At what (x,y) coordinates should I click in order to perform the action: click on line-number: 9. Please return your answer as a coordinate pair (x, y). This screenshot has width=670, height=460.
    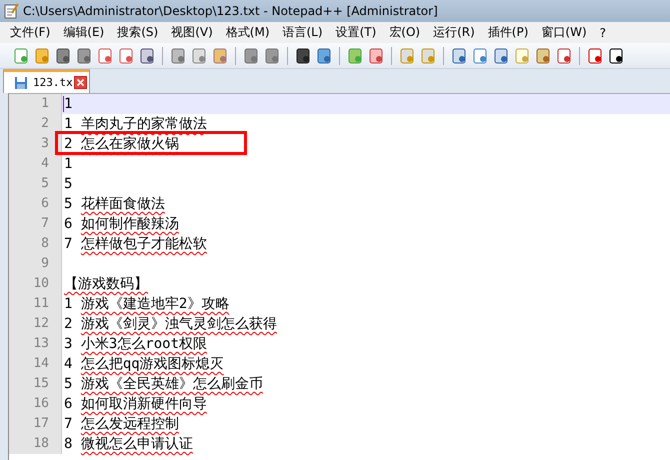
    Looking at the image, I should click on (35, 264).